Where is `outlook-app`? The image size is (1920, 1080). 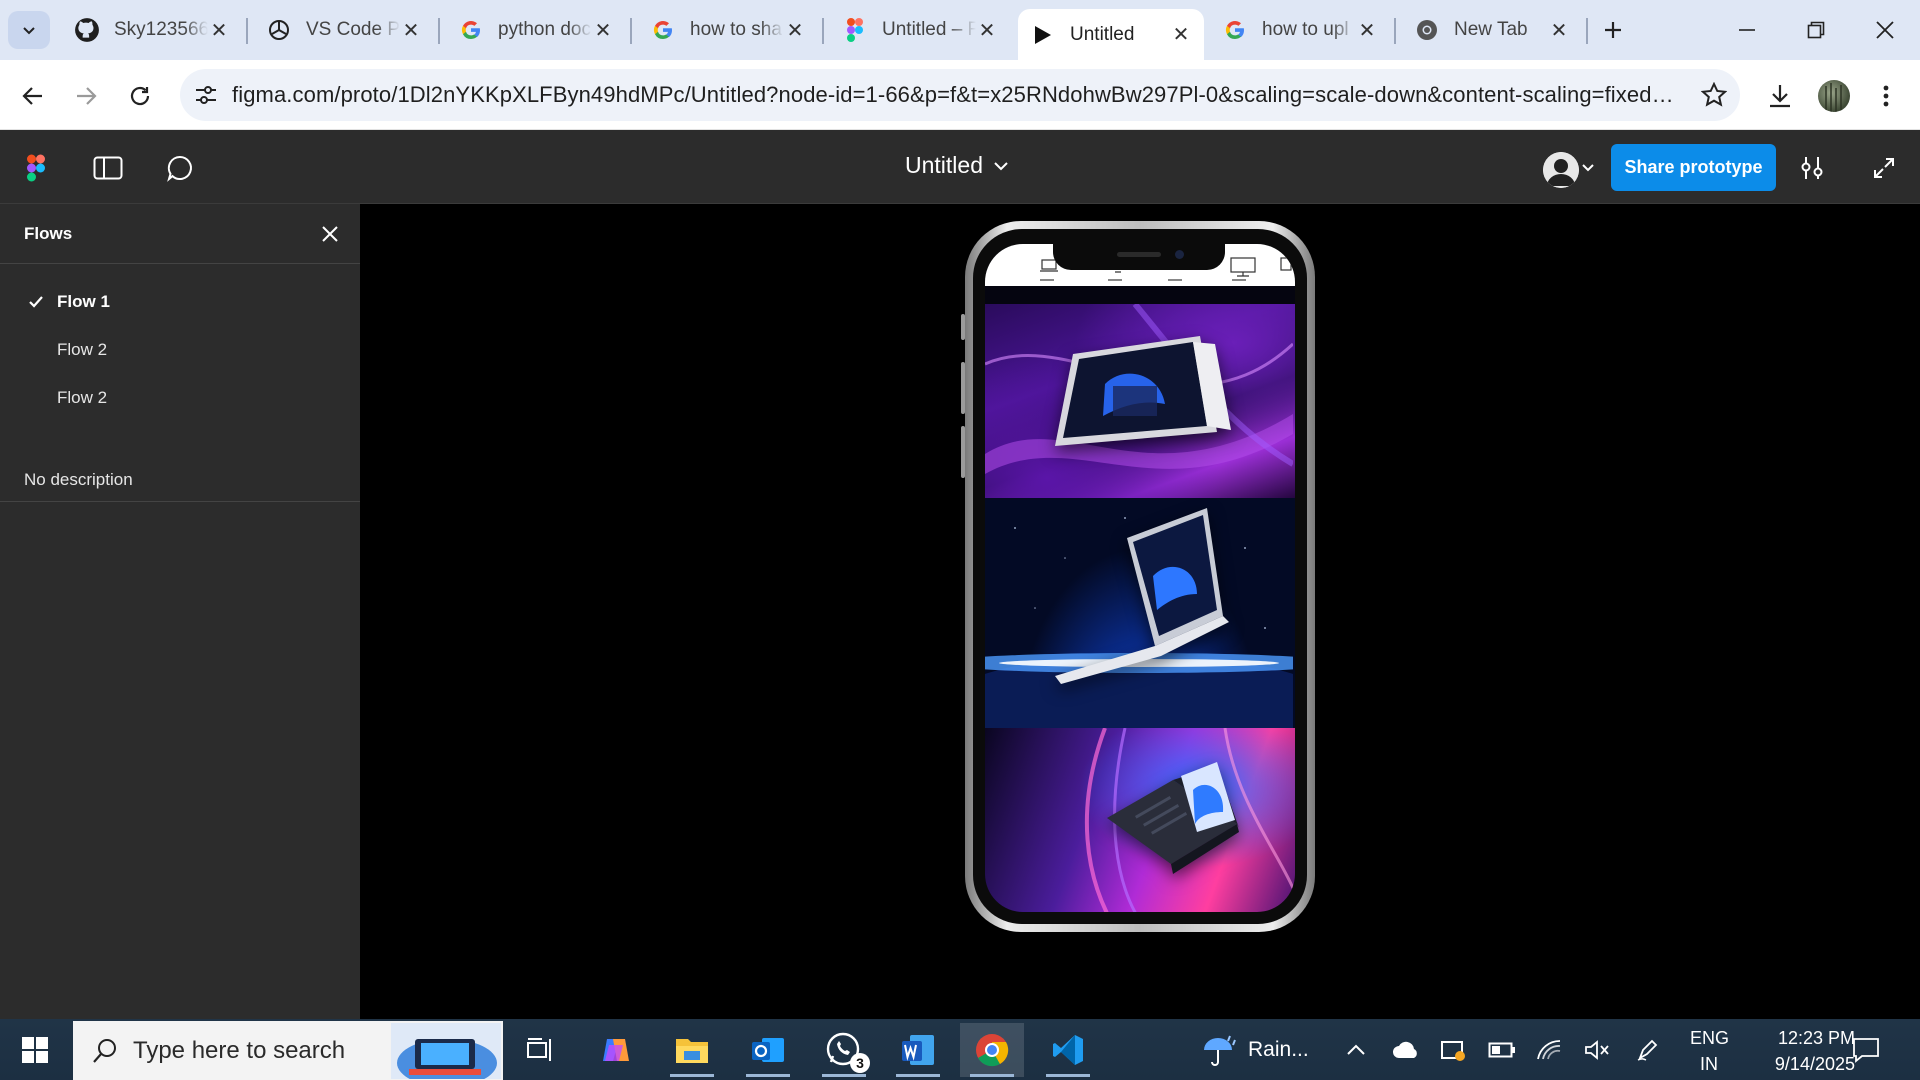
outlook-app is located at coordinates (768, 1050).